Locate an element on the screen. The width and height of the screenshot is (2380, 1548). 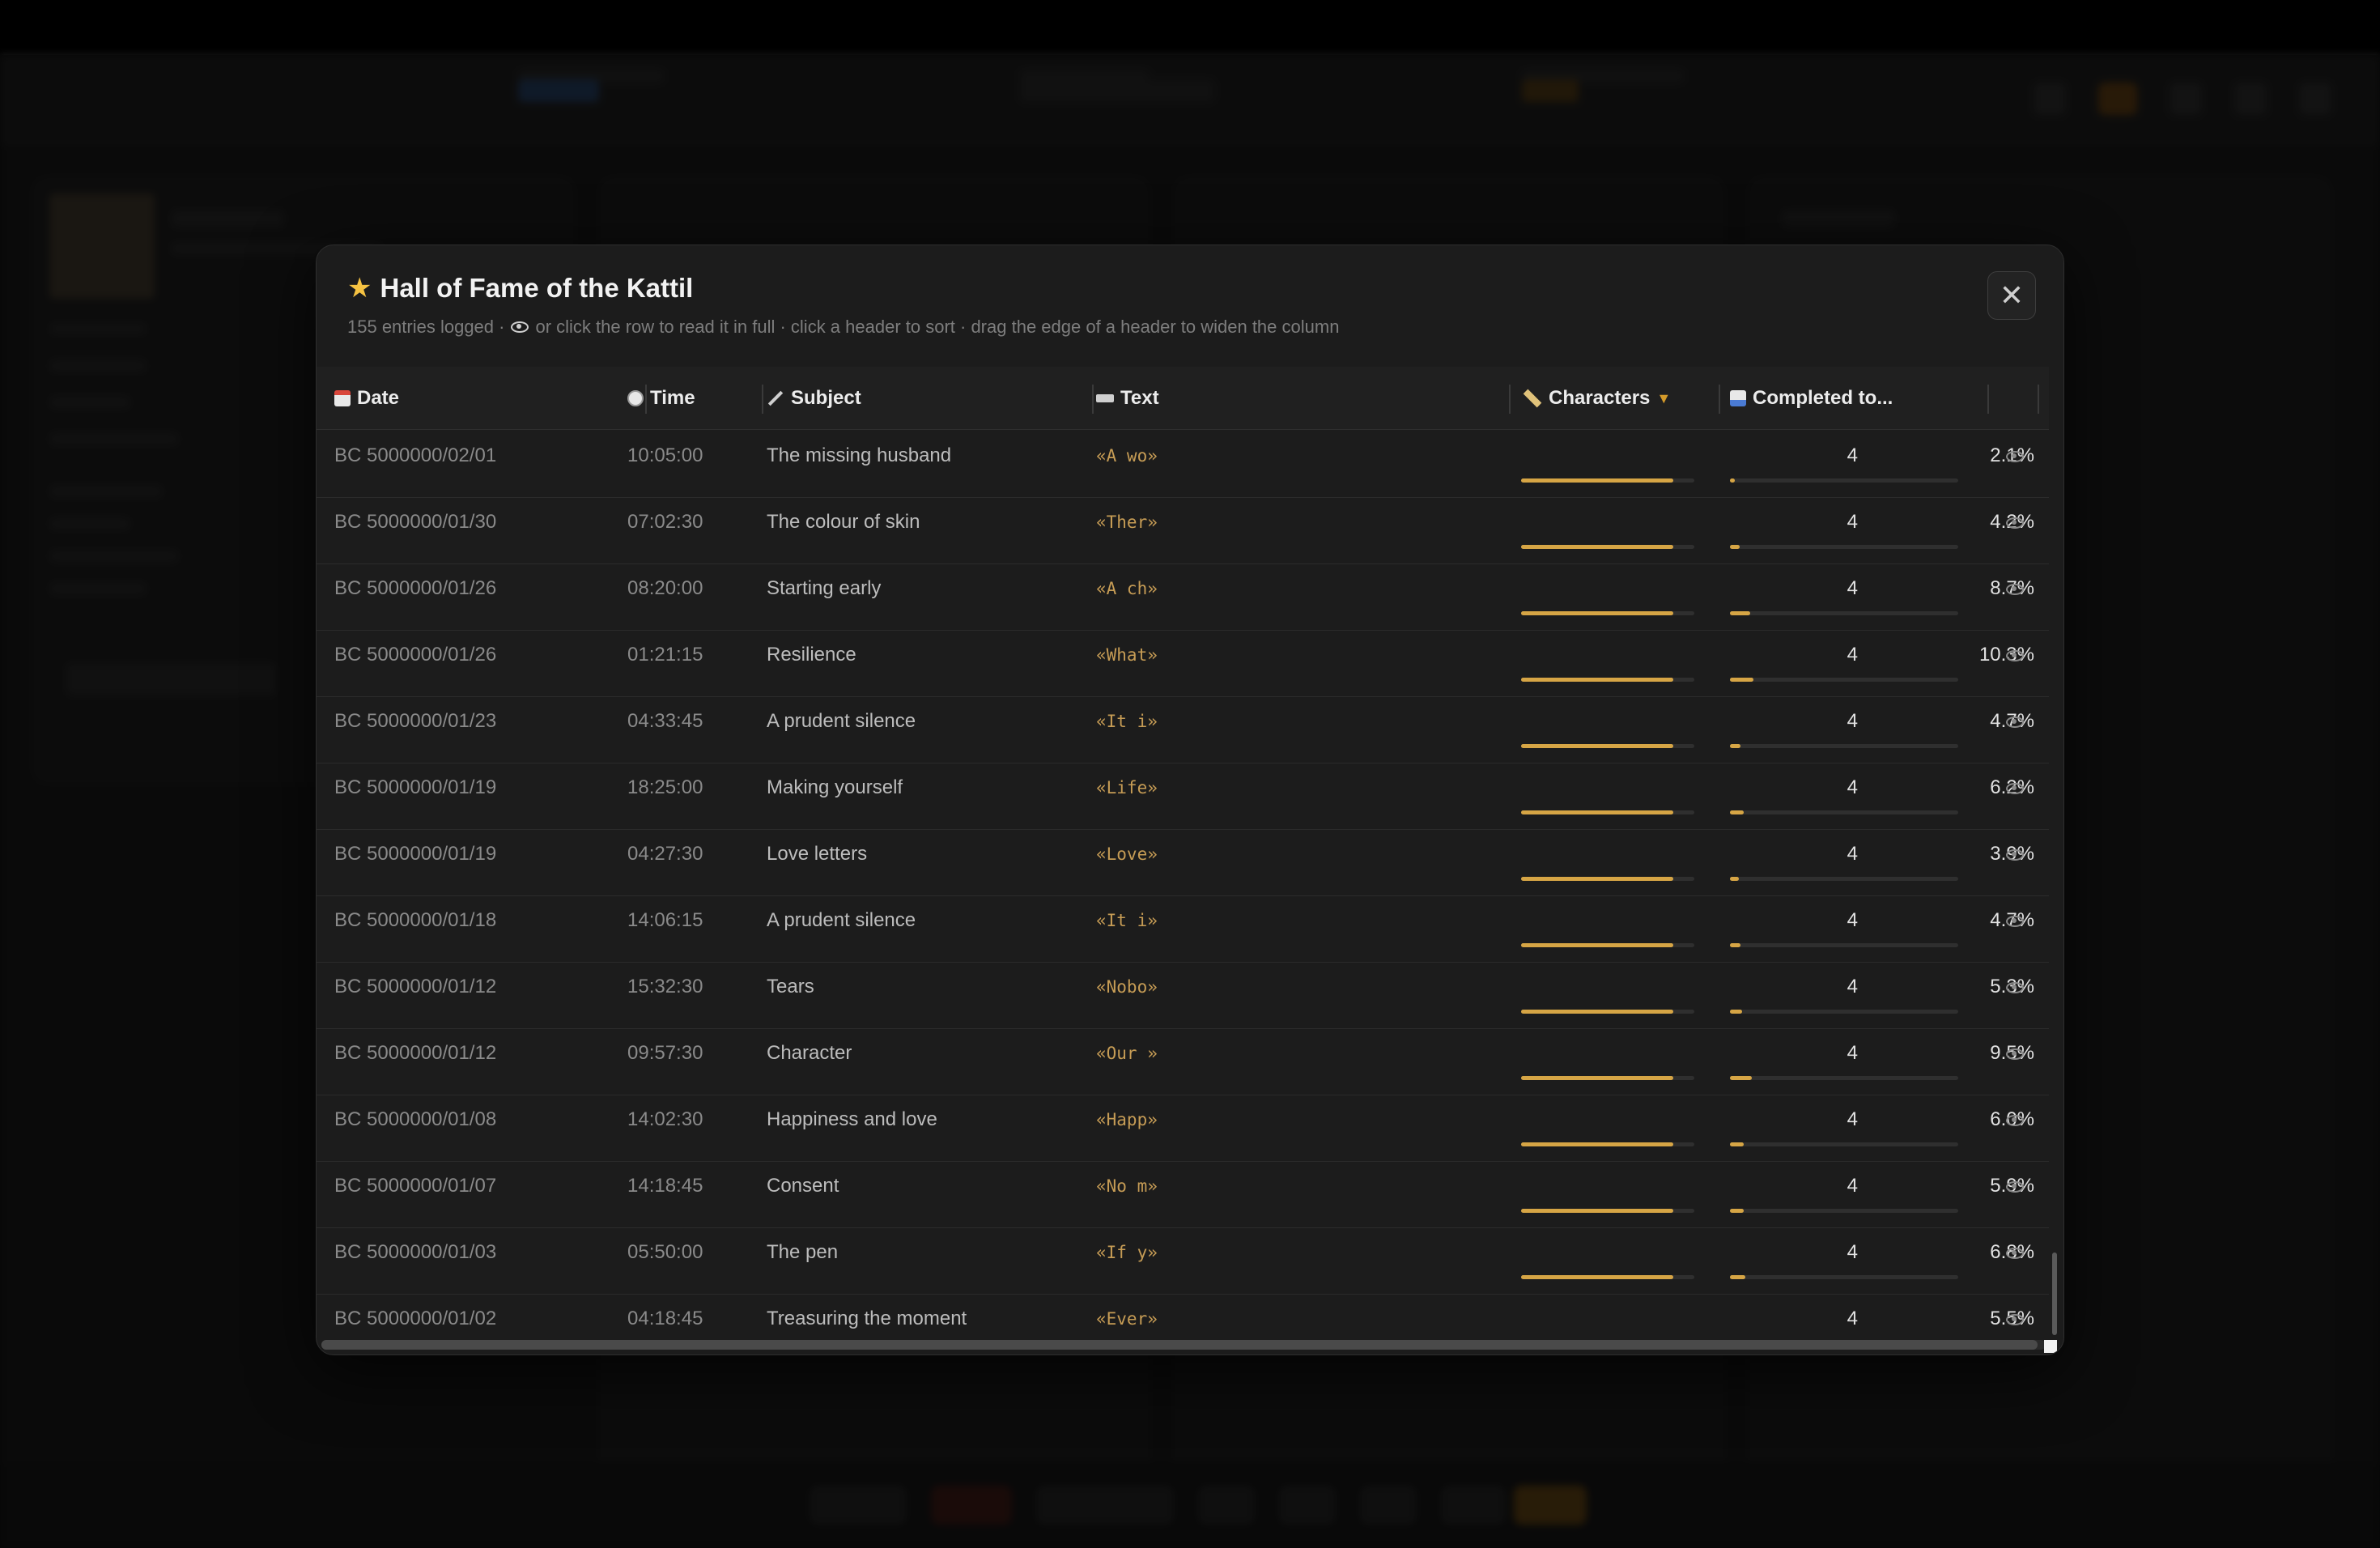
sort-desc-icon: ▼ is located at coordinates (1664, 397).